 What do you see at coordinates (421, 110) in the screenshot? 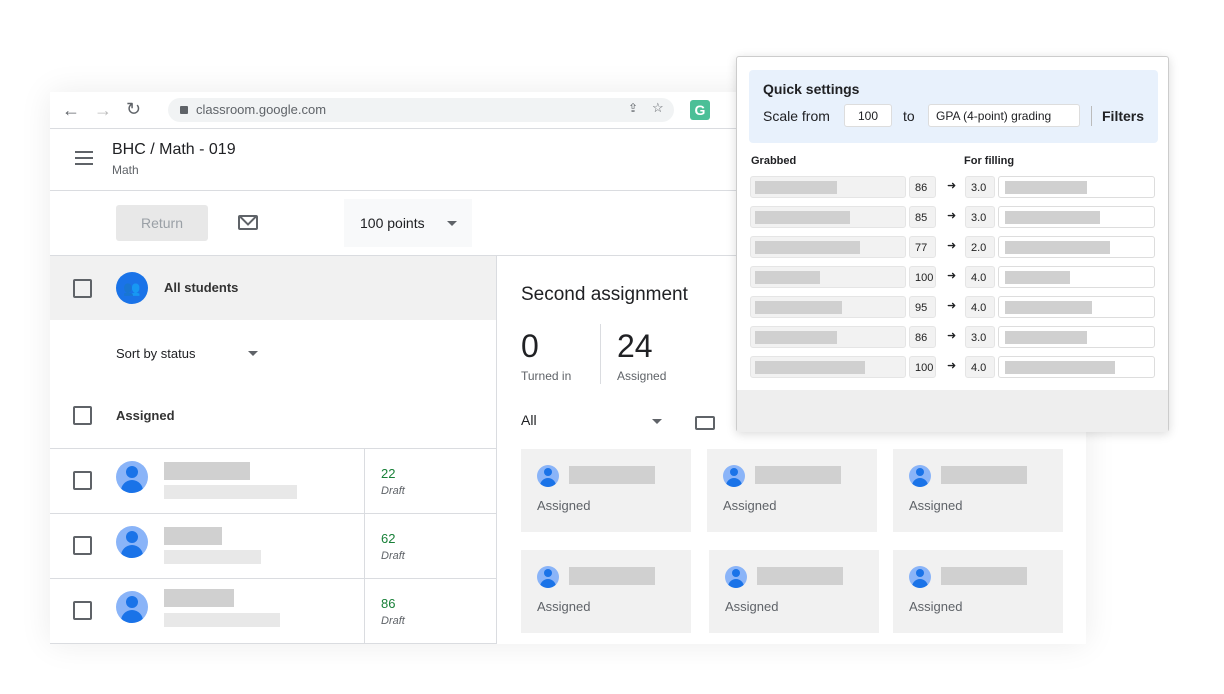
I see `address-bar: classroom.google.com ⇪ ☆` at bounding box center [421, 110].